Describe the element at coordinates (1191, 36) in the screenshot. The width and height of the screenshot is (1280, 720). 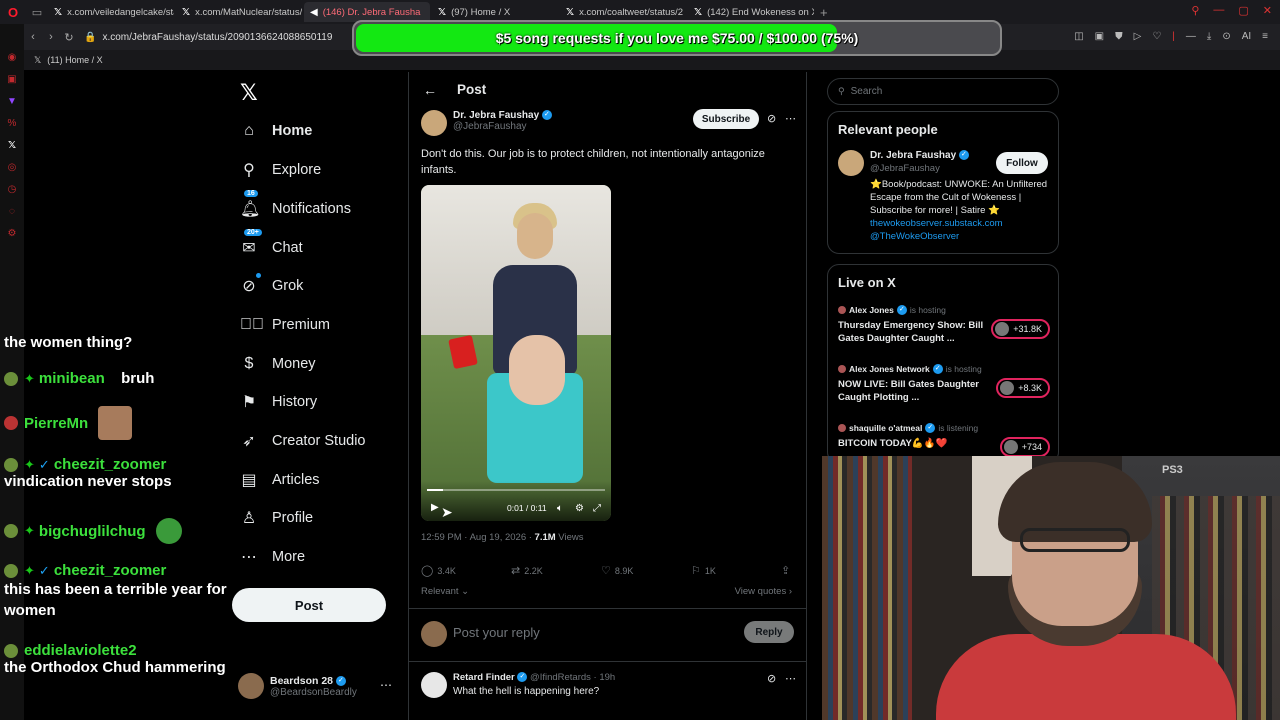
I see `menu-icon: —` at that location.